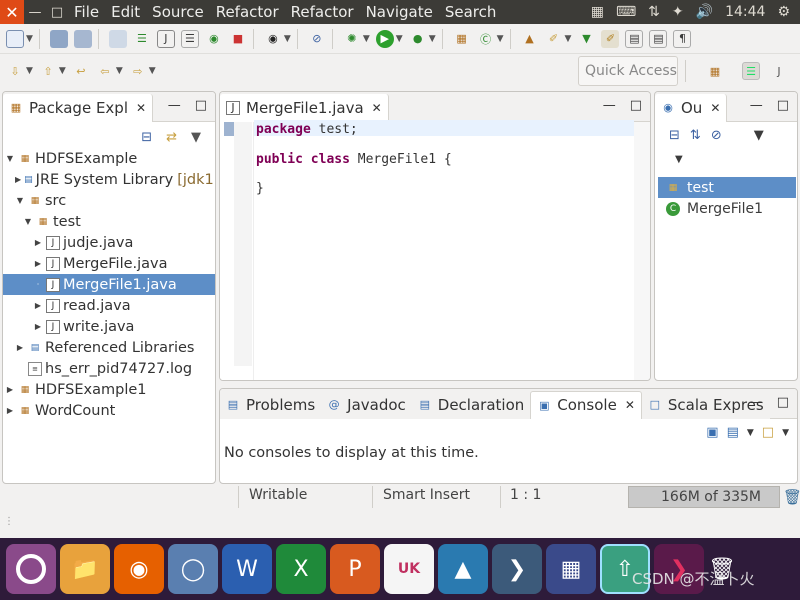 The image size is (800, 600). I want to click on tree-item: ▶ ▤ JRE System Library [jdk1.8, so click(109, 179).